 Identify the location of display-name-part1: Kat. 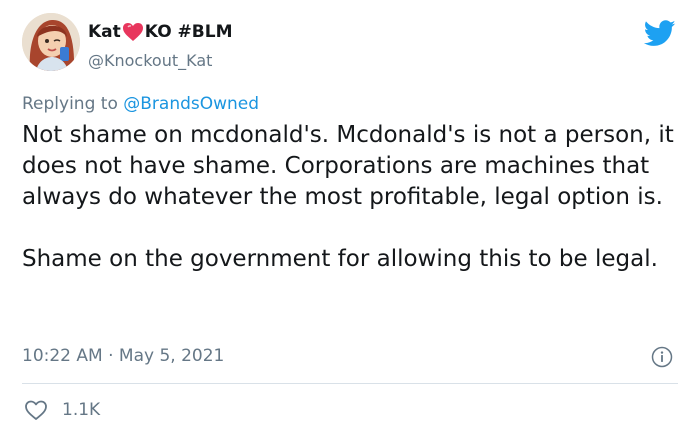
(104, 32).